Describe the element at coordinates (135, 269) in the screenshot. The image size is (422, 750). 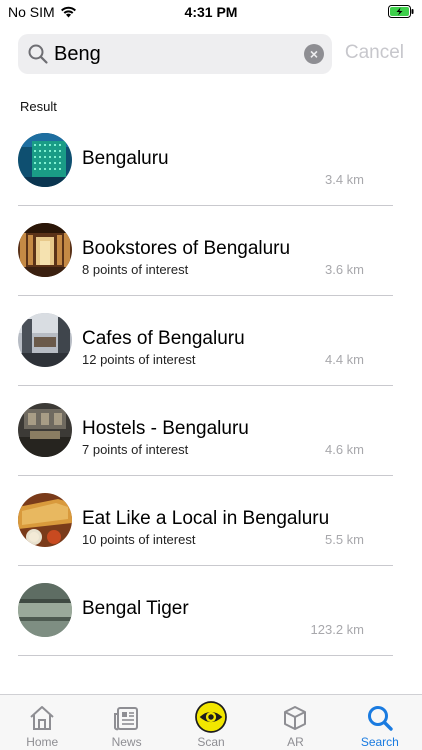
I see `result-subtitle: 8 points of interest` at that location.